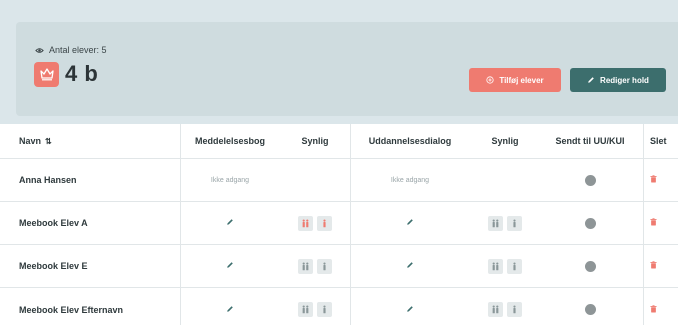  What do you see at coordinates (71, 309) in the screenshot?
I see `student-name: Meebook Elev Efternavn` at bounding box center [71, 309].